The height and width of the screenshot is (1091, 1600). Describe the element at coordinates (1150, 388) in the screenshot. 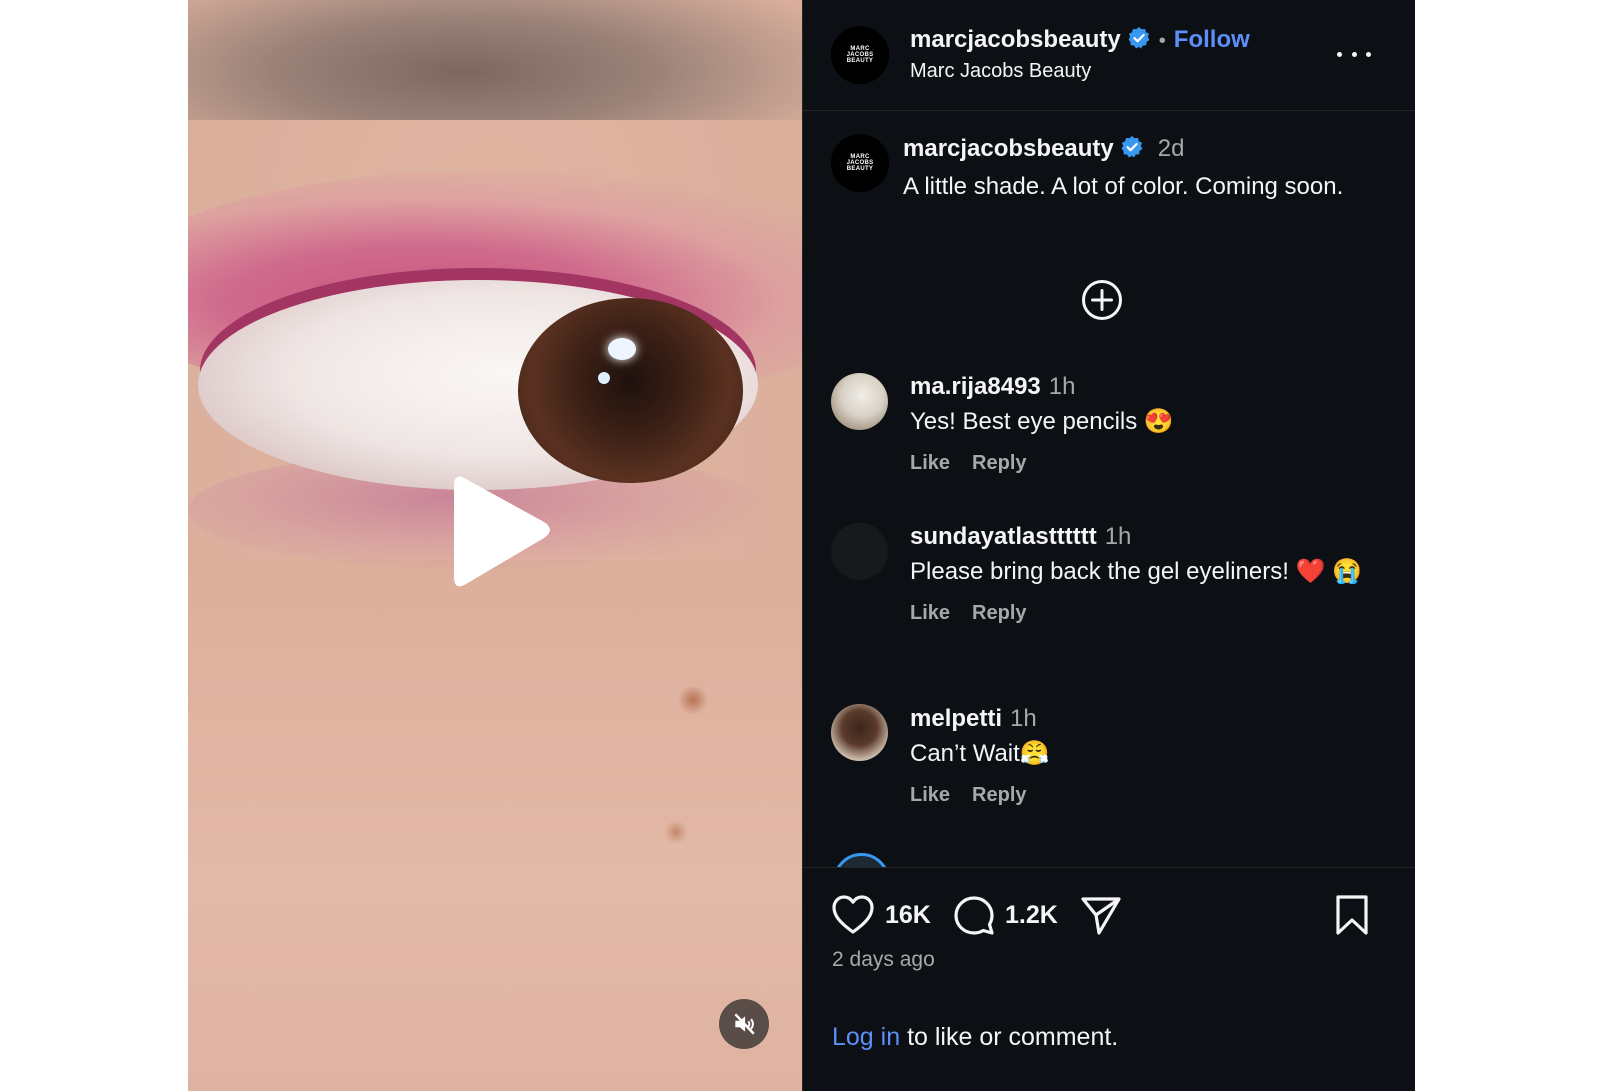

I see `comment-header: ma.rija8493 1h` at that location.